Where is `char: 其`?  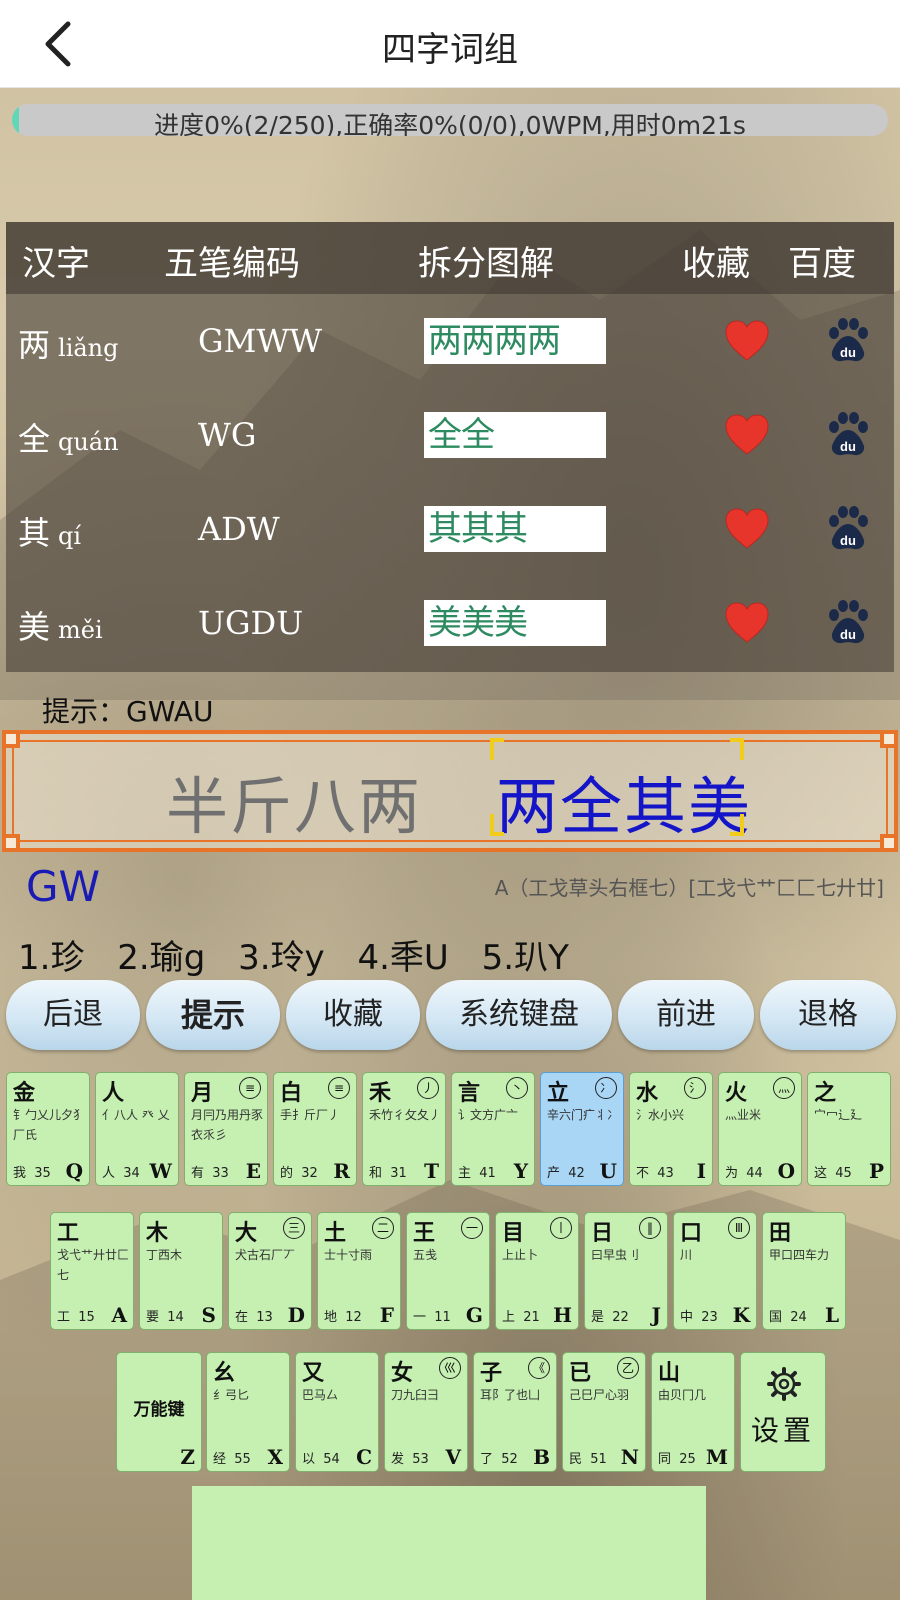 char: 其 is located at coordinates (34, 533).